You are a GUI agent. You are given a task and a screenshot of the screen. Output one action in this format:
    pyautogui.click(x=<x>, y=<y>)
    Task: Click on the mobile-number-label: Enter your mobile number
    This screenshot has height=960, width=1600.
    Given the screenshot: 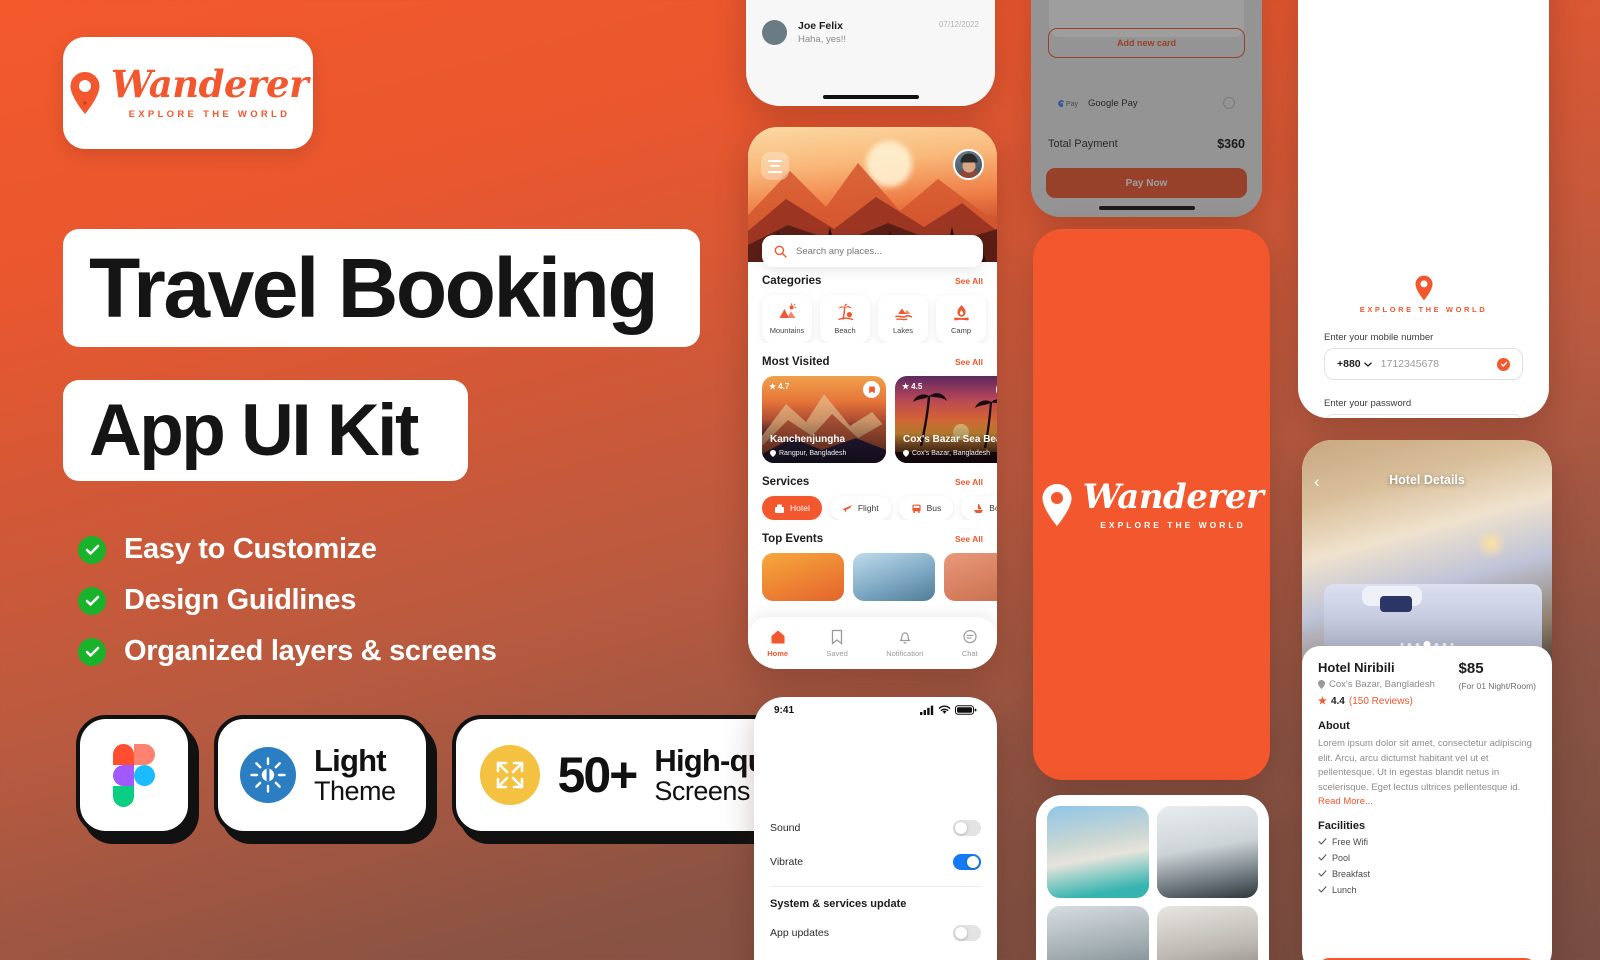 What is the action you would take?
    pyautogui.click(x=1379, y=337)
    